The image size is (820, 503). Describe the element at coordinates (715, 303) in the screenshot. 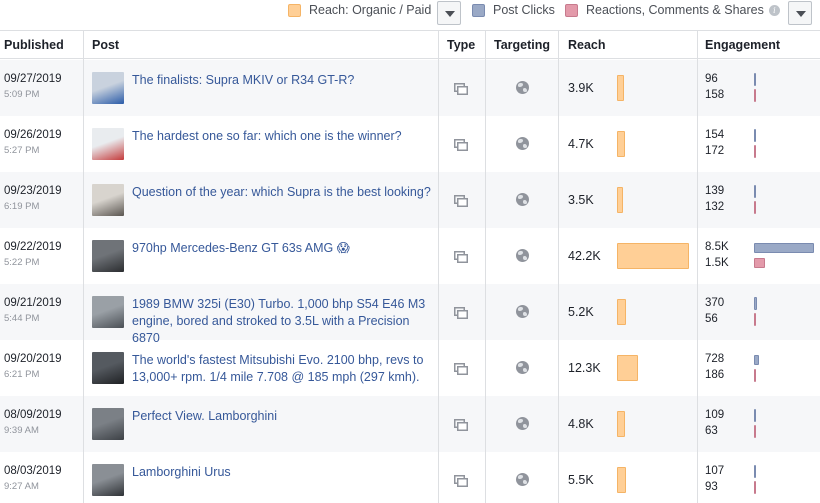

I see `post-clicks-value: 370` at that location.